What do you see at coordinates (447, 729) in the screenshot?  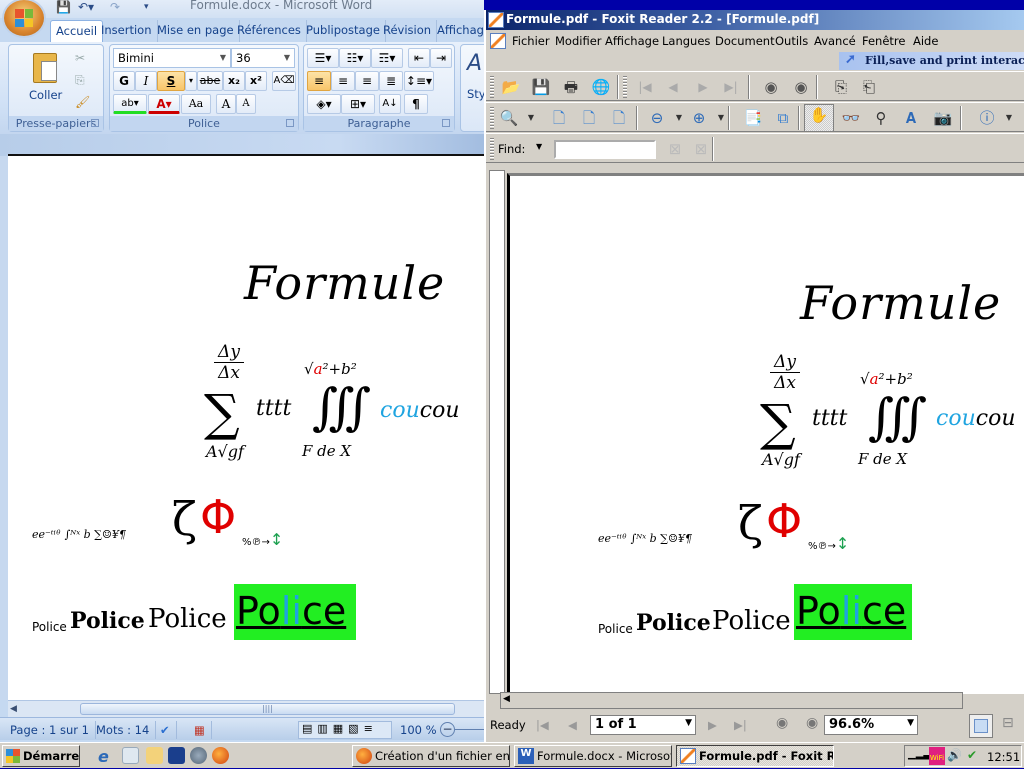 I see `zoom-out-button: −` at bounding box center [447, 729].